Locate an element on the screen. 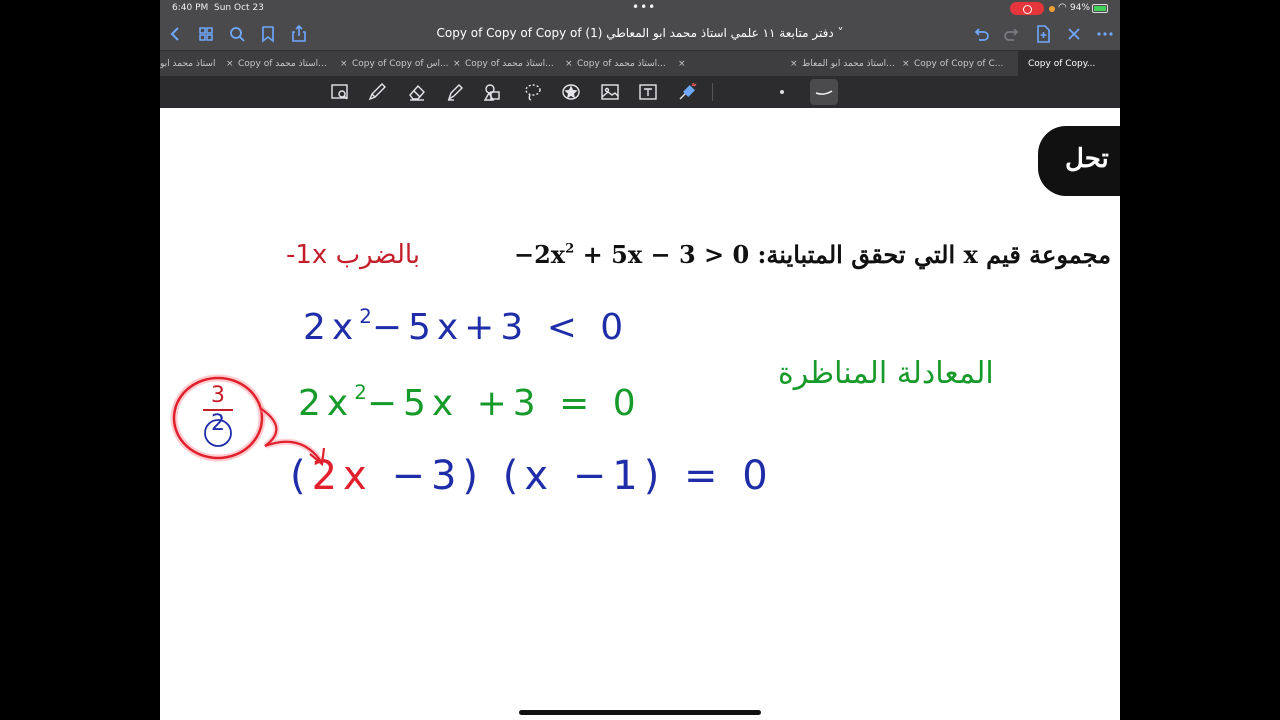 The width and height of the screenshot is (1280, 720). problem-equation: −2x2 + 5x − 3 > 0 is located at coordinates (631, 254).